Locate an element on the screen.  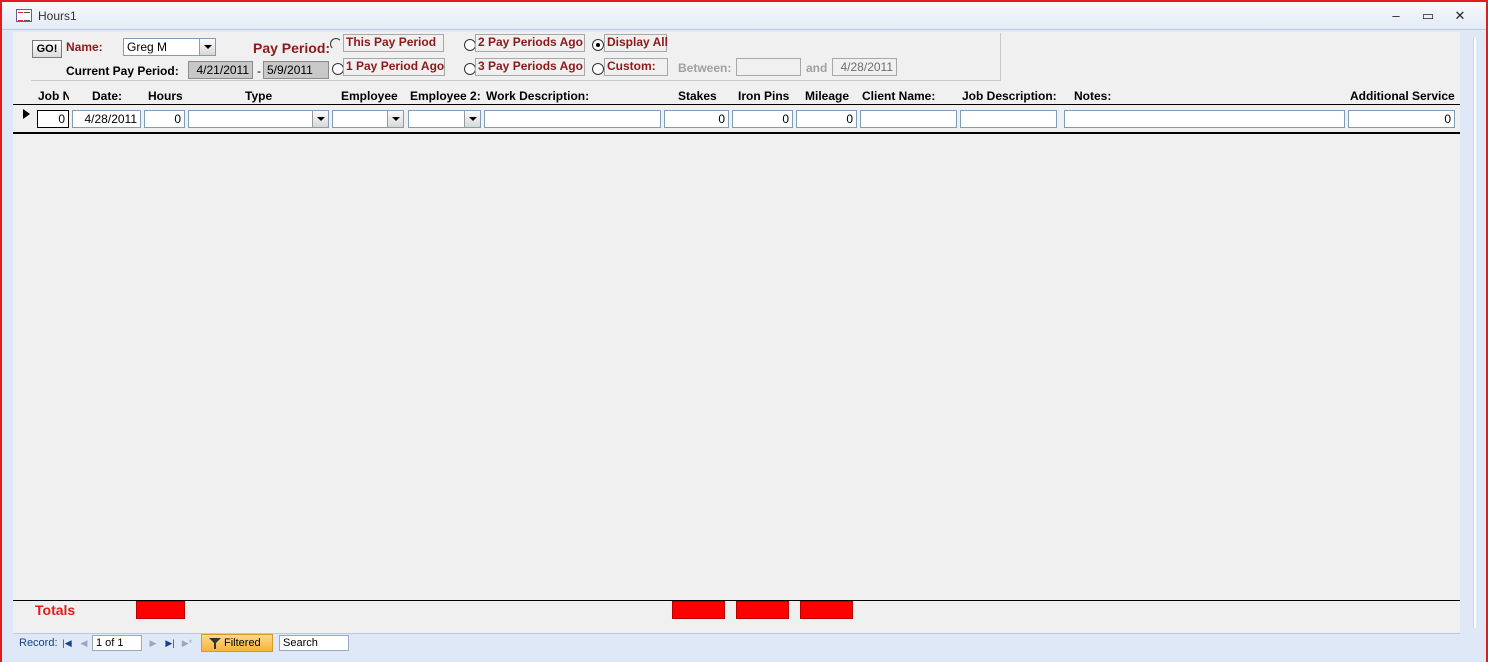
name-label: Name: is located at coordinates (84, 47).